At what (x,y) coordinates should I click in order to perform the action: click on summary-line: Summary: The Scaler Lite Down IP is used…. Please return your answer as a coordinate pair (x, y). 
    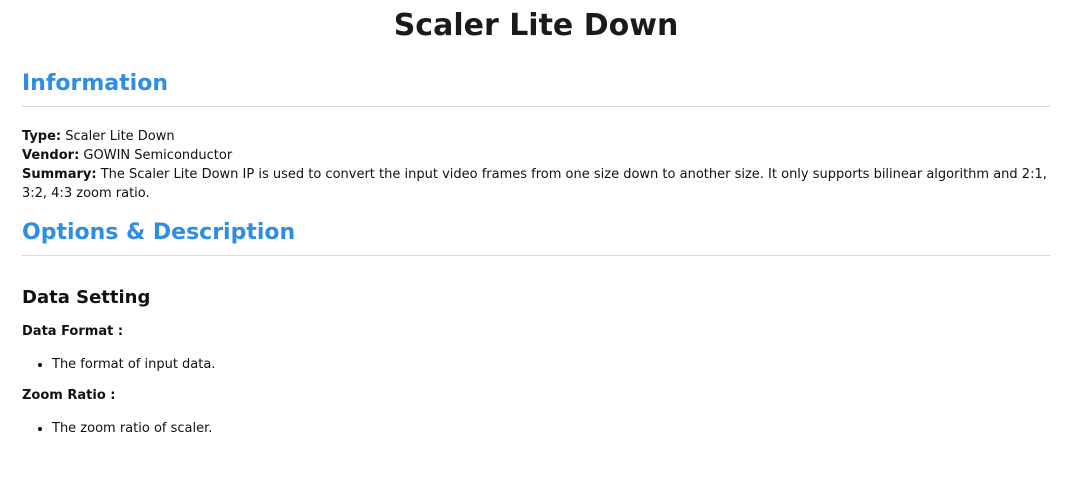
    Looking at the image, I should click on (536, 184).